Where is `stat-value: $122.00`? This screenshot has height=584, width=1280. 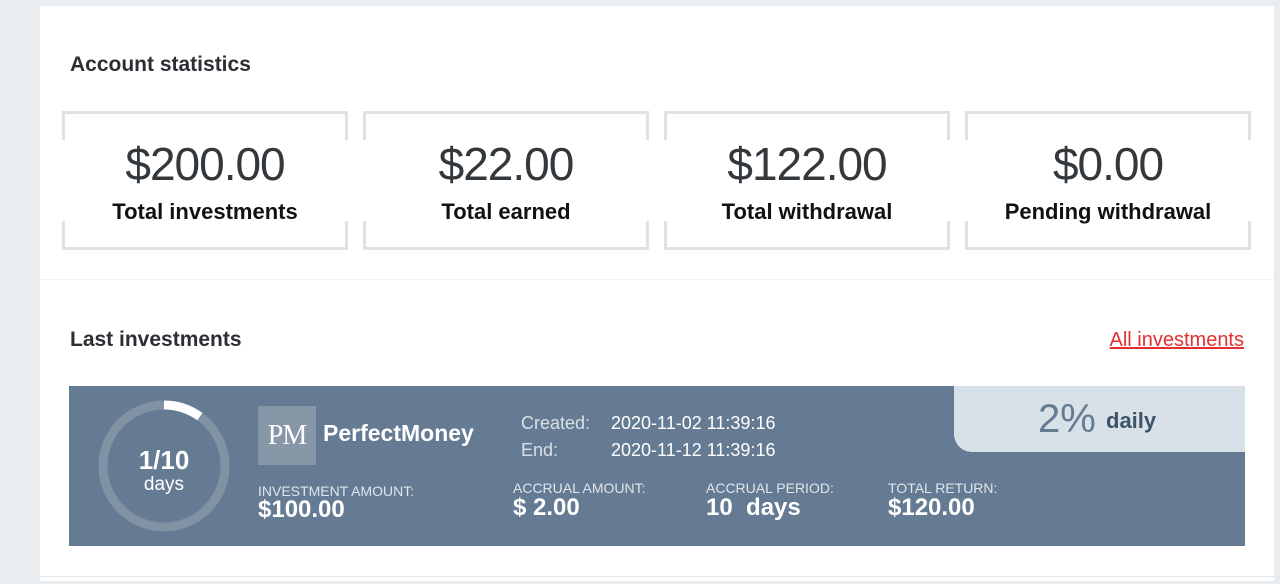
stat-value: $122.00 is located at coordinates (807, 164).